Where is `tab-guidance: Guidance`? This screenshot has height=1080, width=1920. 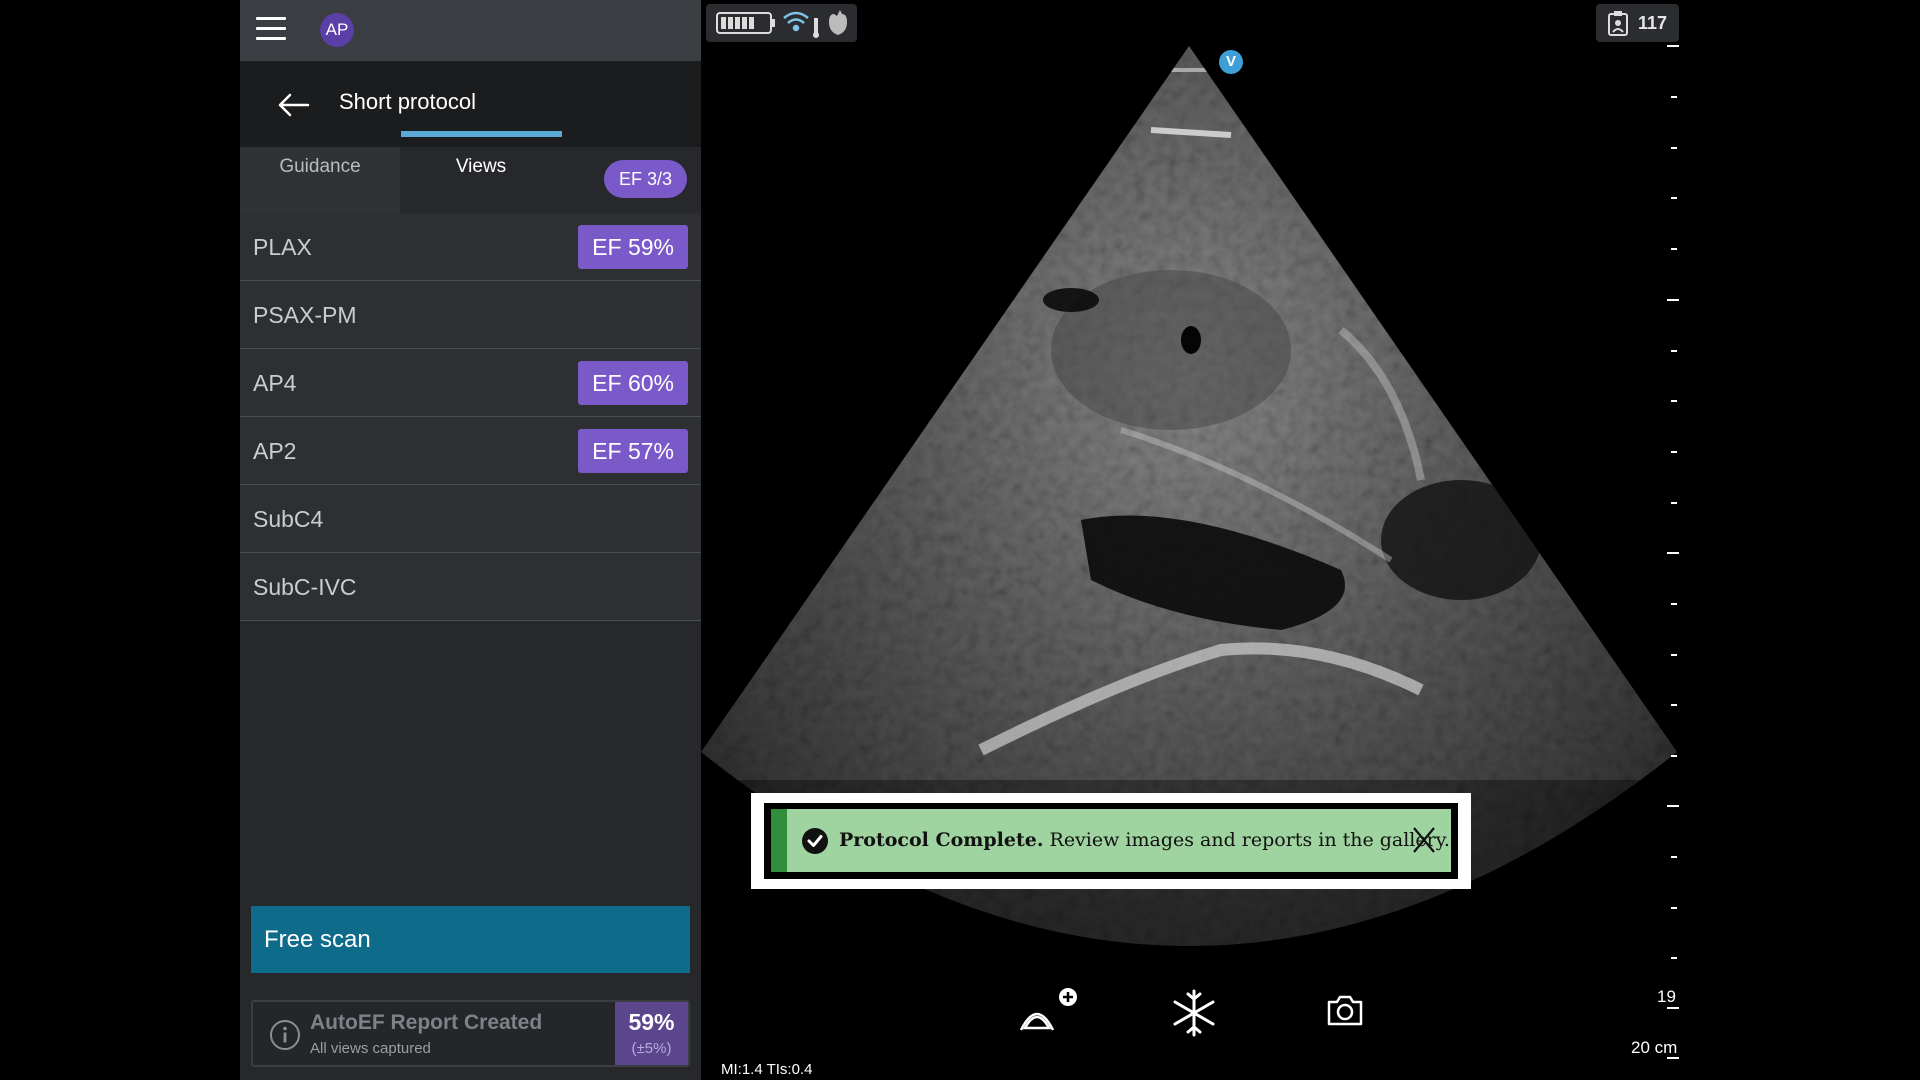
tab-guidance: Guidance is located at coordinates (320, 180).